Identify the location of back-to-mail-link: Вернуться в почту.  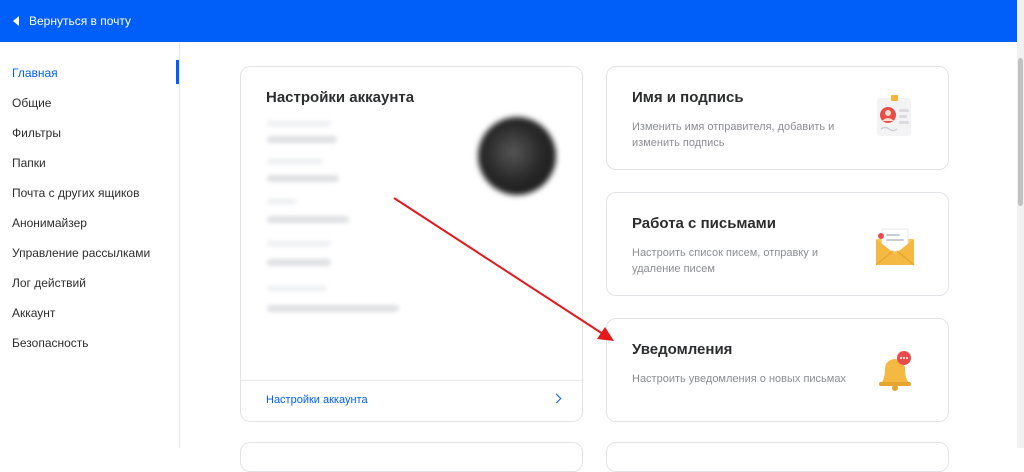
(72, 21).